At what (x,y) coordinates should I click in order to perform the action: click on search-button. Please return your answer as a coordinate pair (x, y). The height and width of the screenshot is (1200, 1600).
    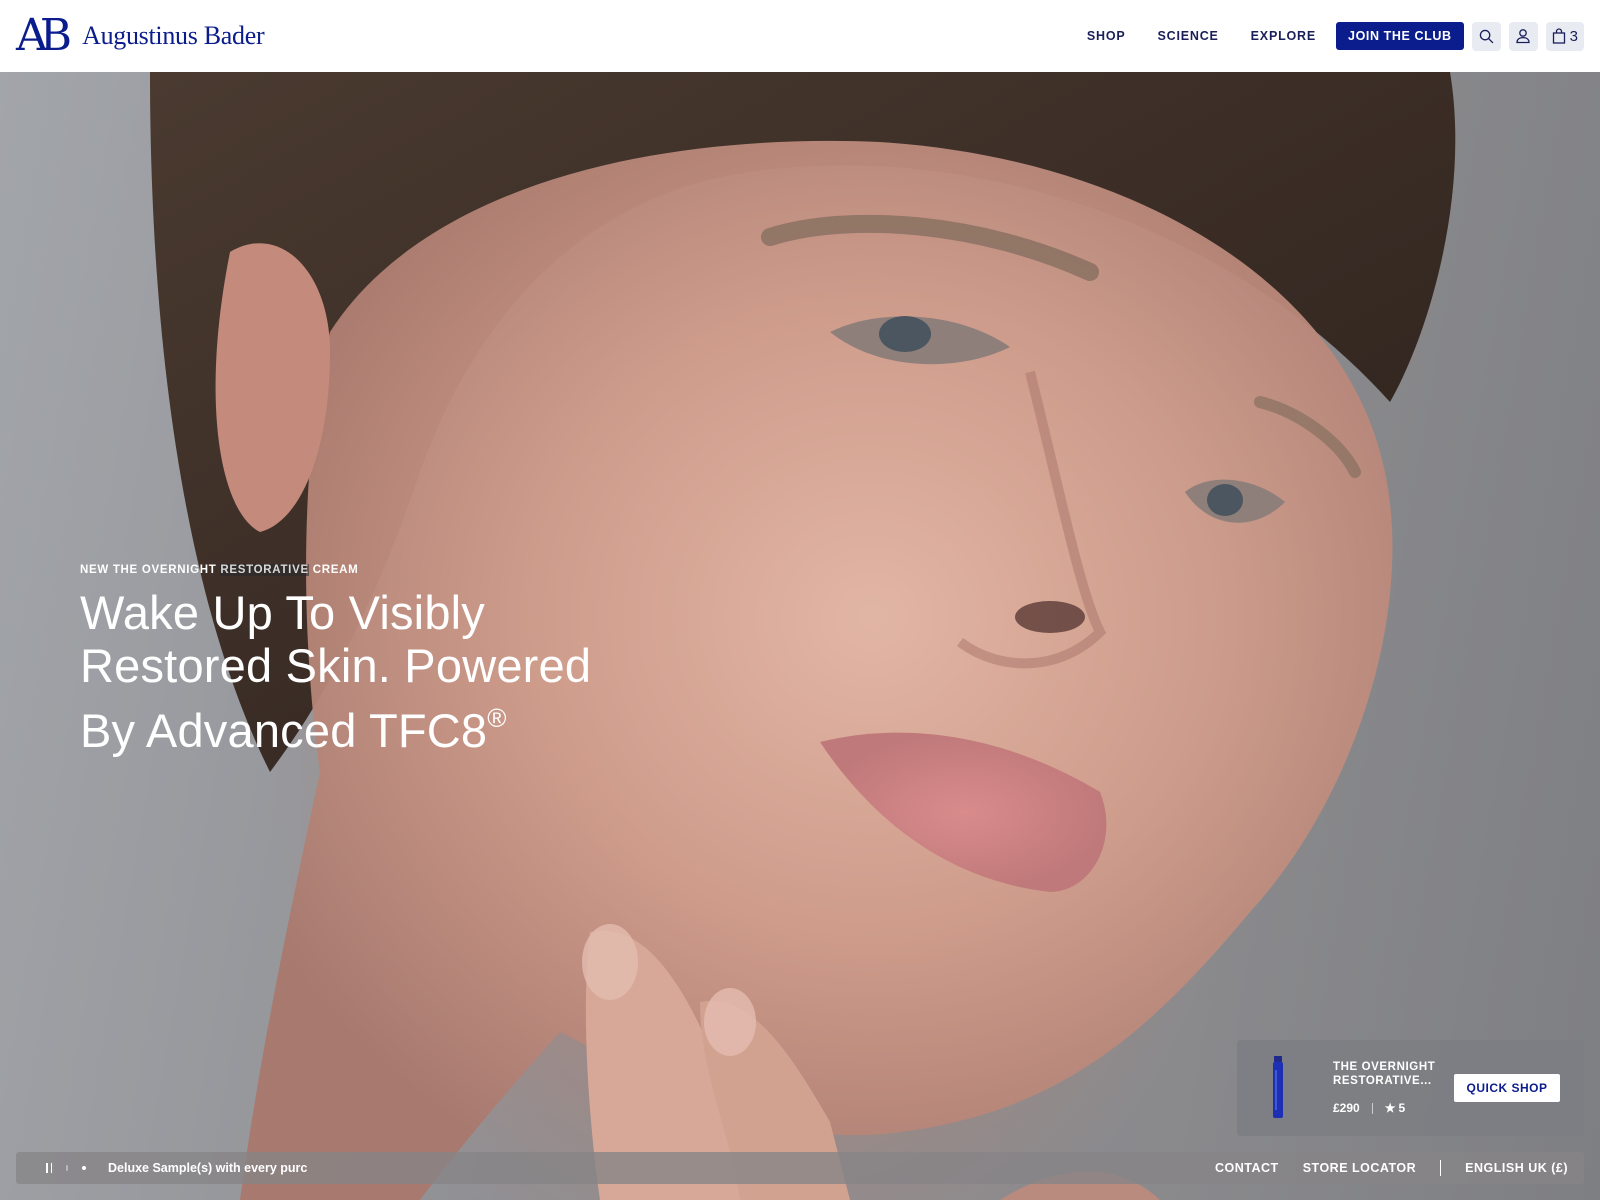
    Looking at the image, I should click on (1486, 36).